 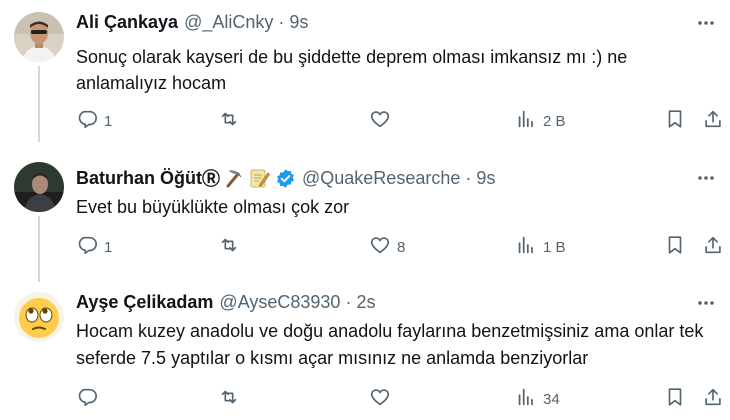 I want to click on tweet-header: Ayşe Çelikadam @AyseC83930 · 2s, so click(x=225, y=302).